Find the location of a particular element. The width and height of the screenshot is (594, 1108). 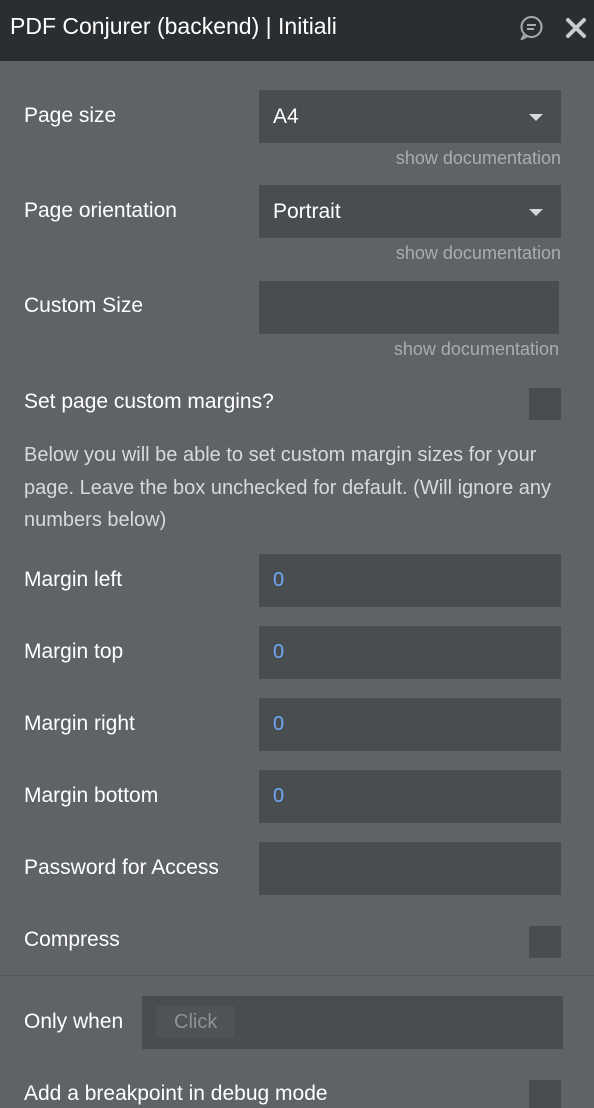

page-size-value: A4 is located at coordinates (286, 116).